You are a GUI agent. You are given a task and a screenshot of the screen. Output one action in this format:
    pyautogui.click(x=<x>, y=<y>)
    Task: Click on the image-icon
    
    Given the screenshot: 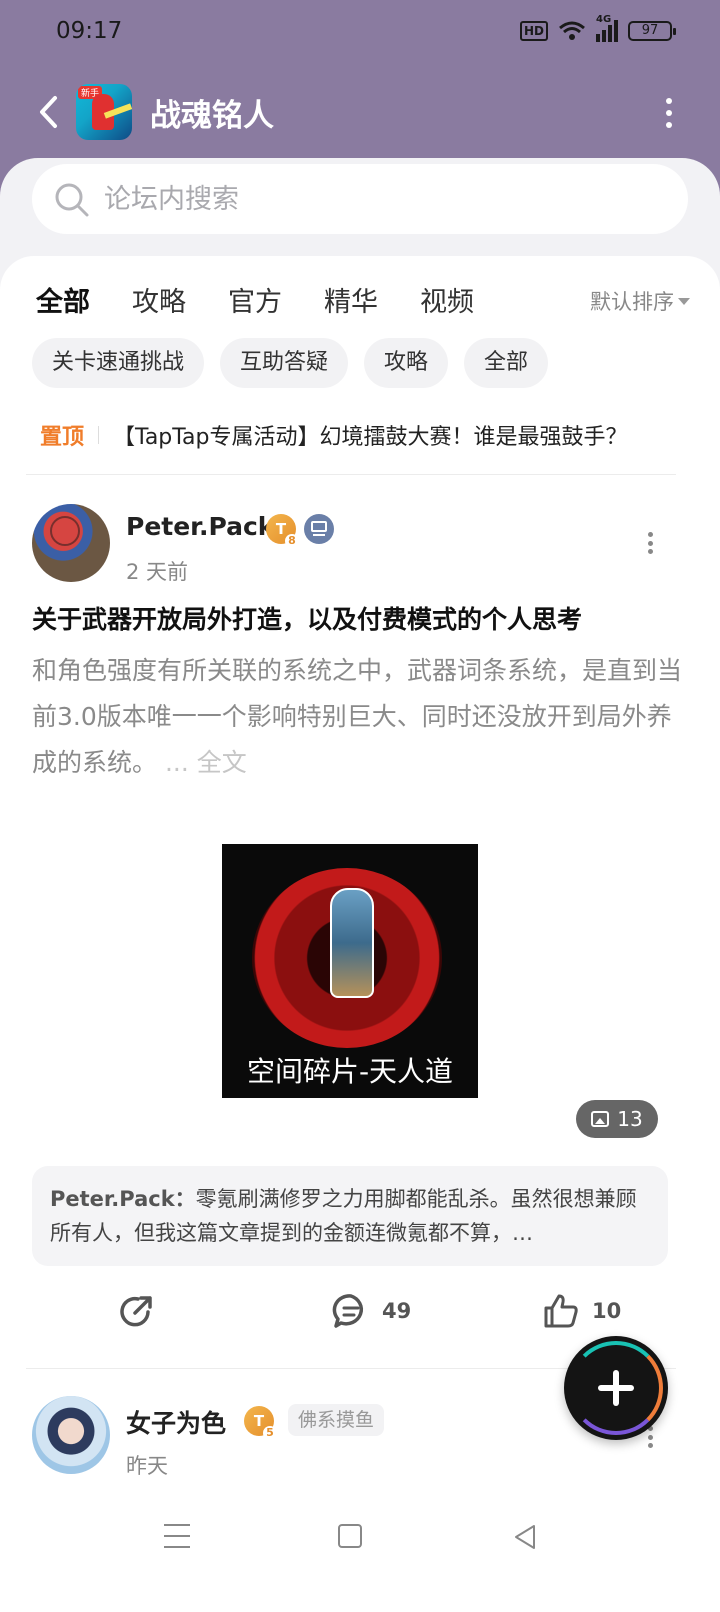 What is the action you would take?
    pyautogui.click(x=600, y=1119)
    